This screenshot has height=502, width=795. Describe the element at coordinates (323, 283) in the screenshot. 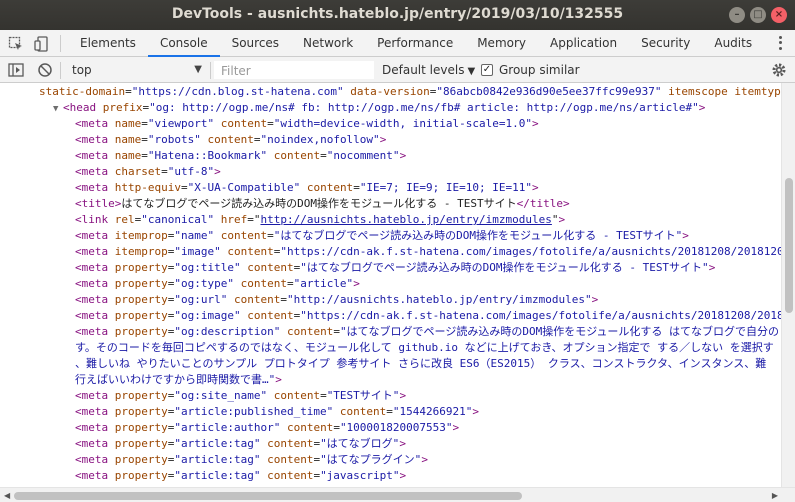

I see `code-token: "article"` at that location.